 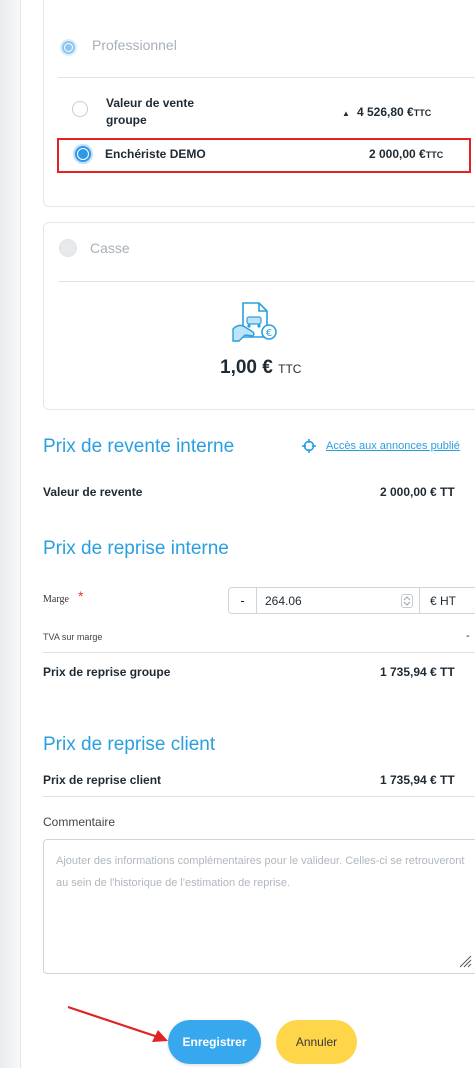 I want to click on reprise-client-label: Prix de reprise client, so click(x=102, y=780).